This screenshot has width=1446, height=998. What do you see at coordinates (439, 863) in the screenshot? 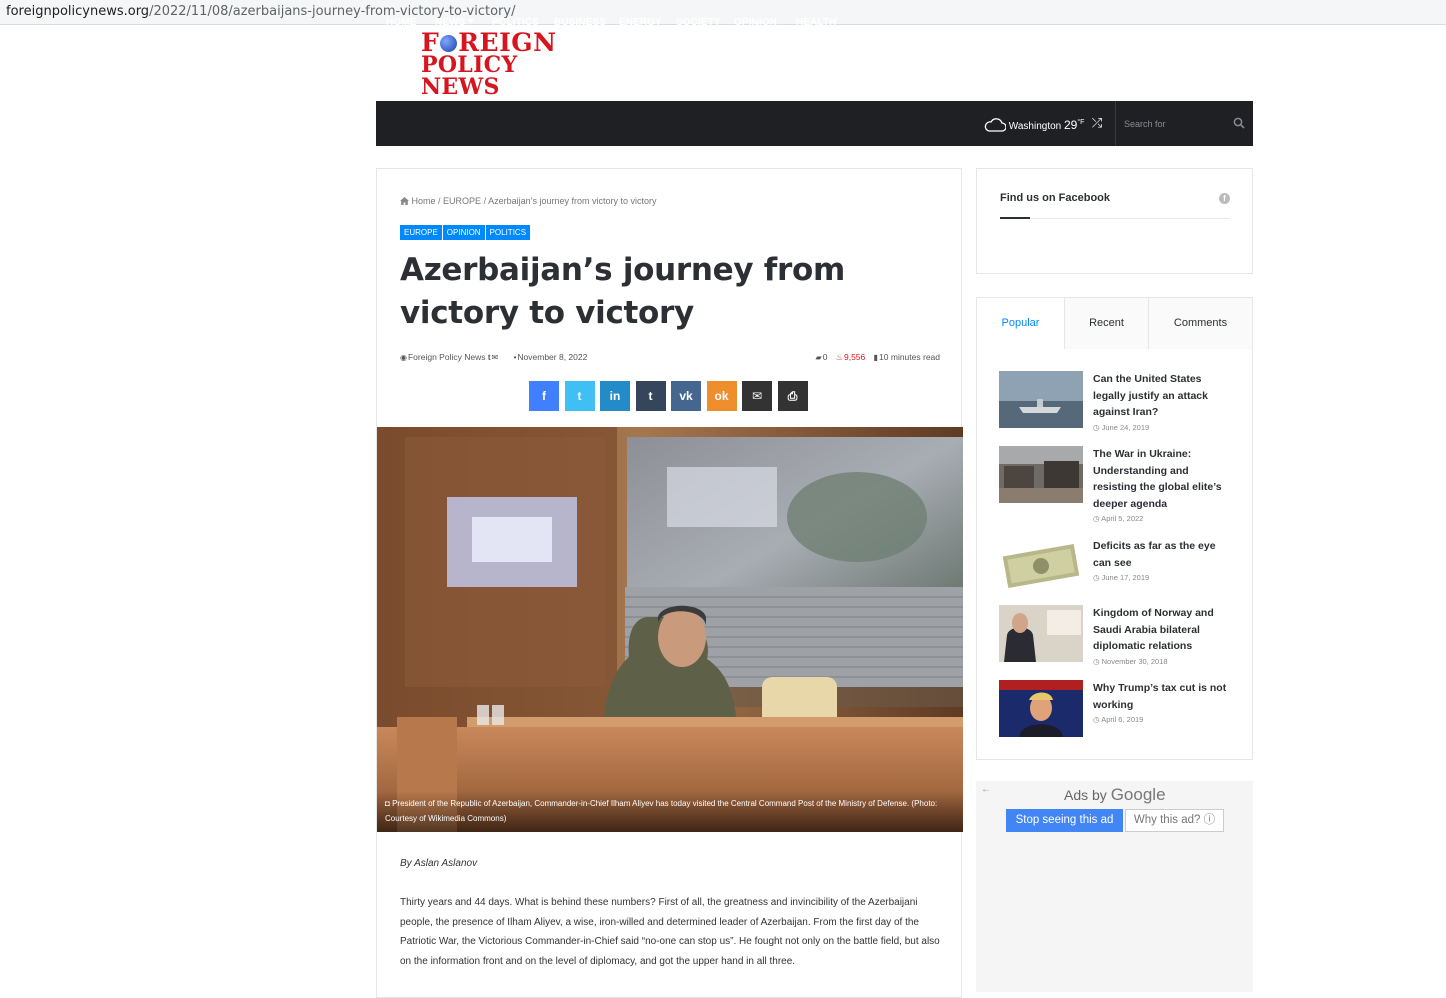
I see `byline: By Aslan Aslanov` at bounding box center [439, 863].